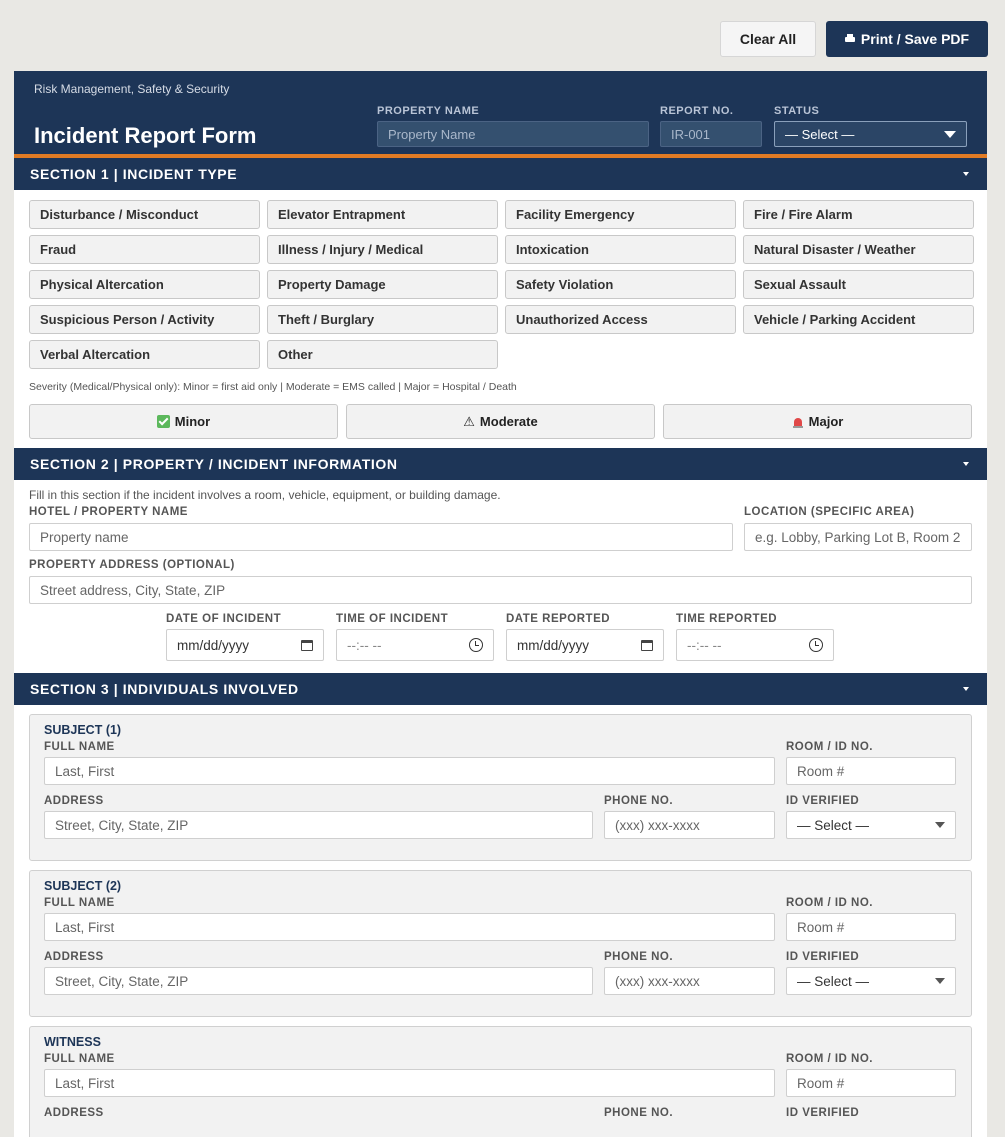  Describe the element at coordinates (428, 111) in the screenshot. I see `property-name-label: PROPERTY NAME` at that location.